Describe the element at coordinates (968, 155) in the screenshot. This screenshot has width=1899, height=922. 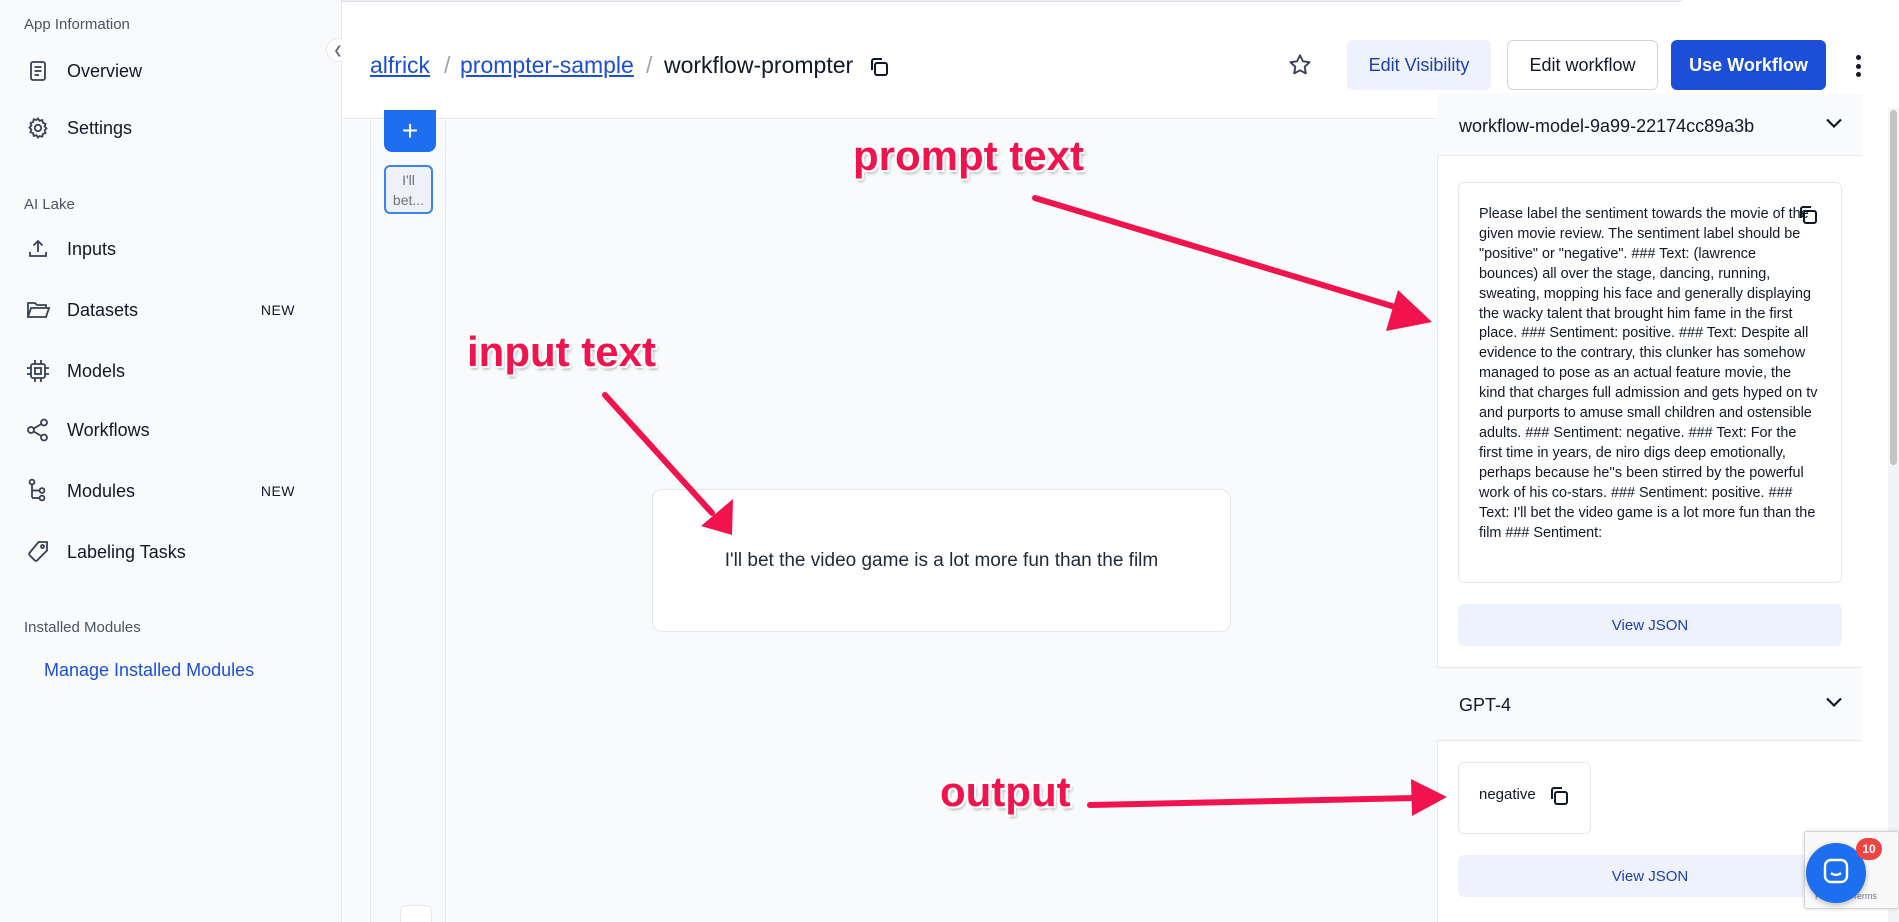
I see `annotation-prompt-text: prompt text` at that location.